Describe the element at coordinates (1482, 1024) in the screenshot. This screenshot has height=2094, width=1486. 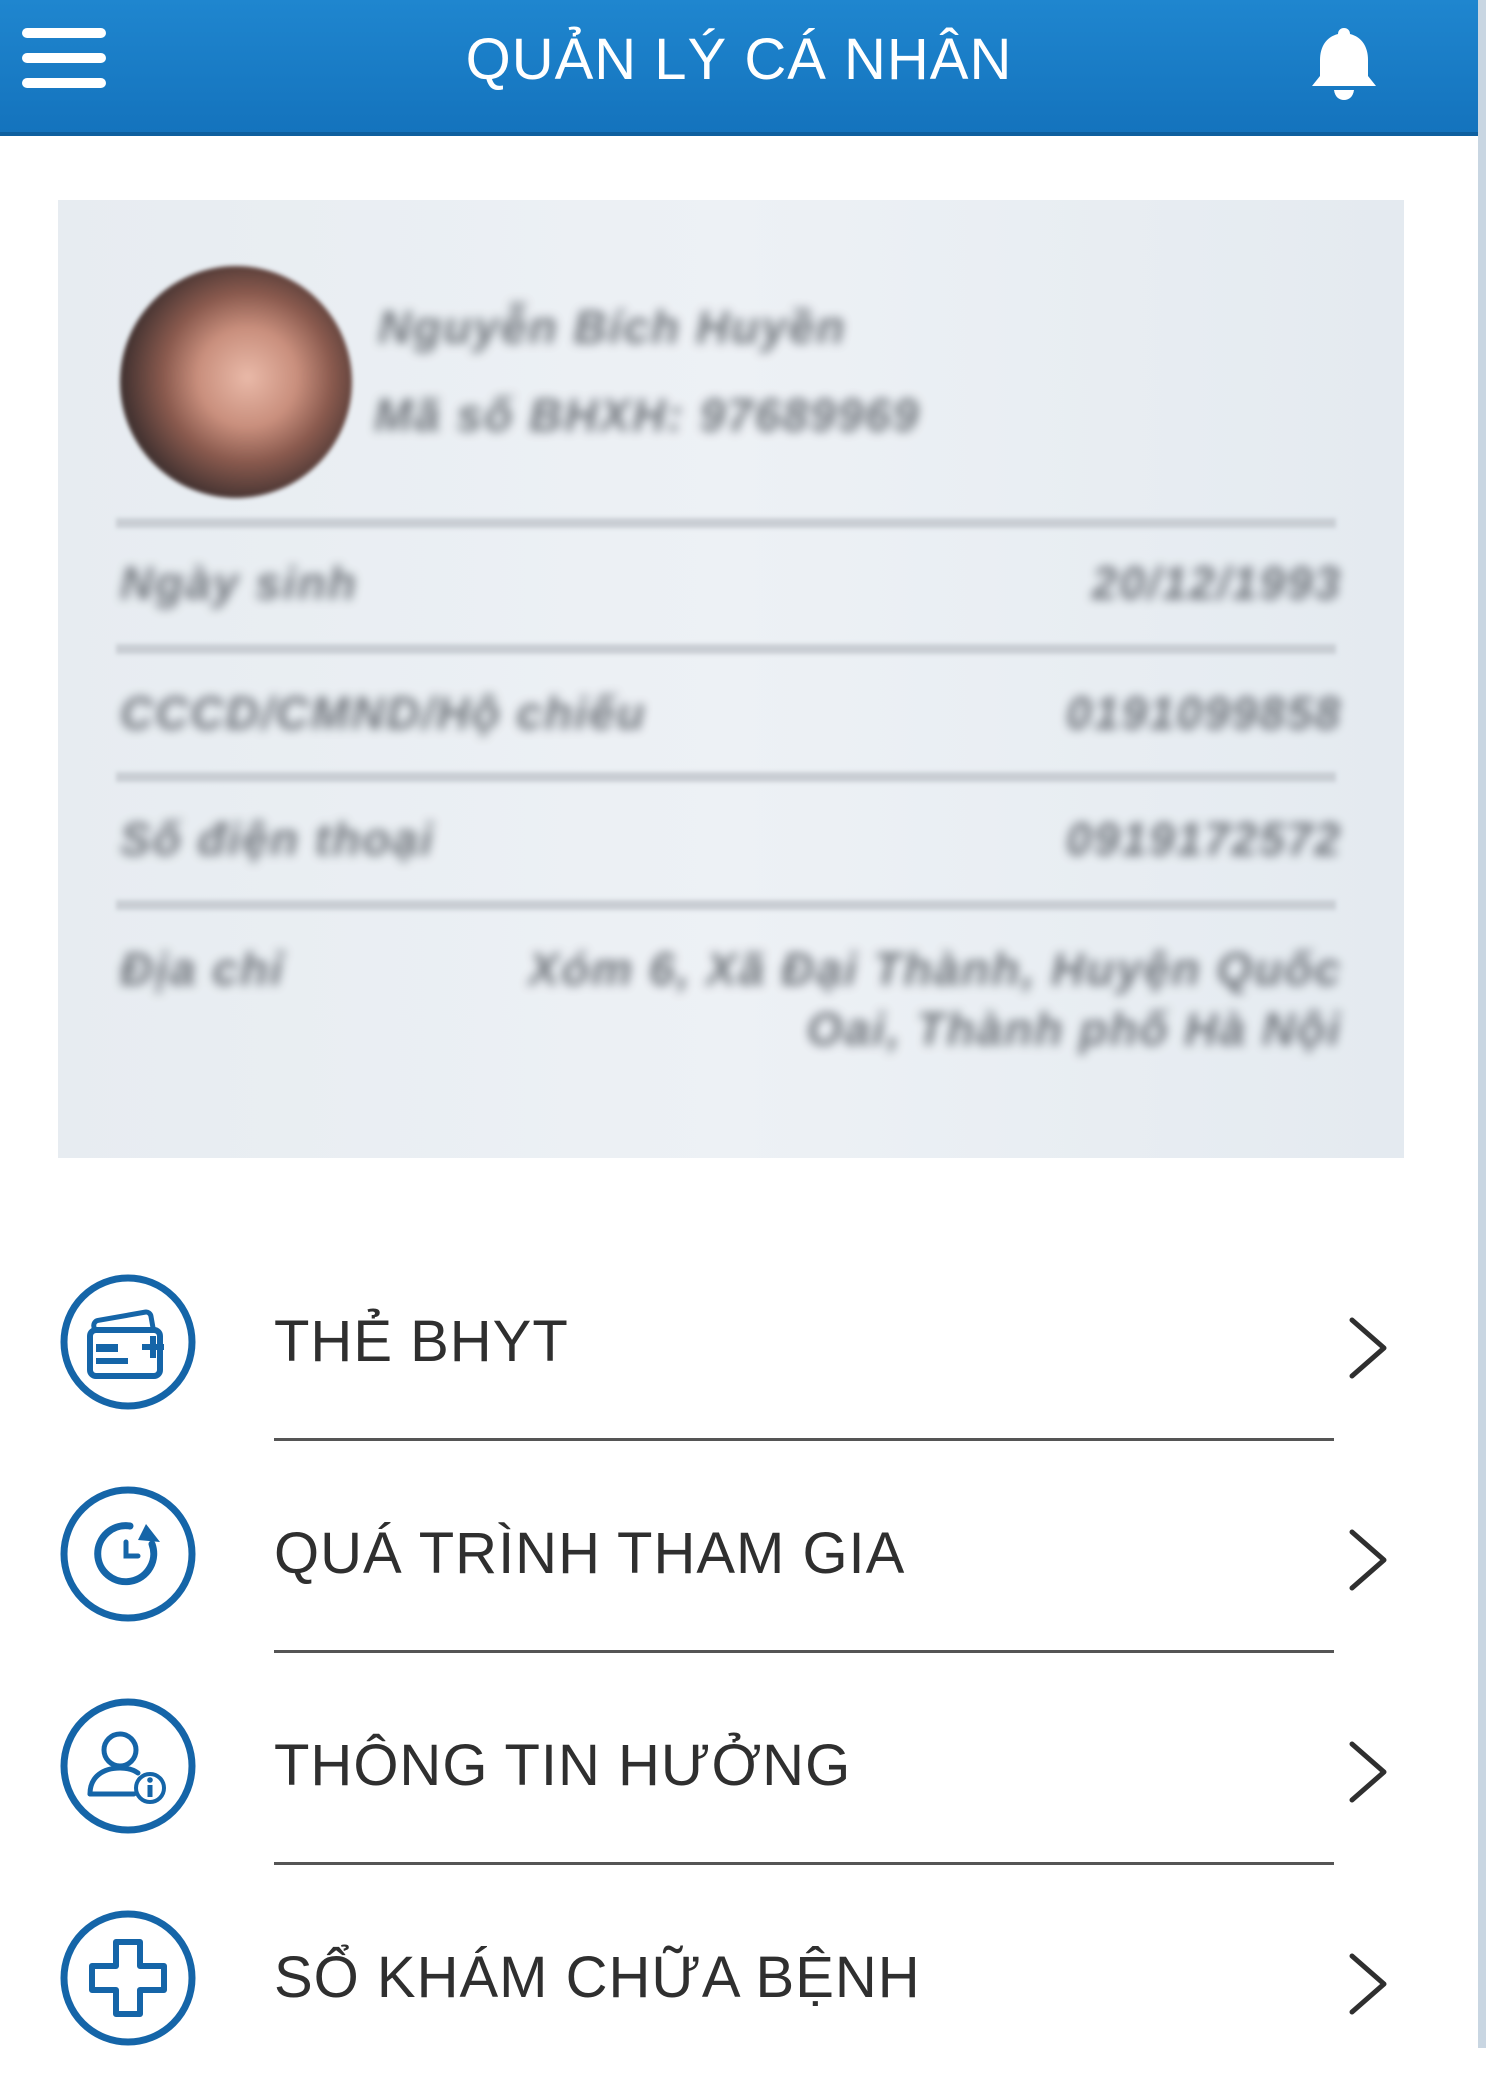
I see `right-edge` at that location.